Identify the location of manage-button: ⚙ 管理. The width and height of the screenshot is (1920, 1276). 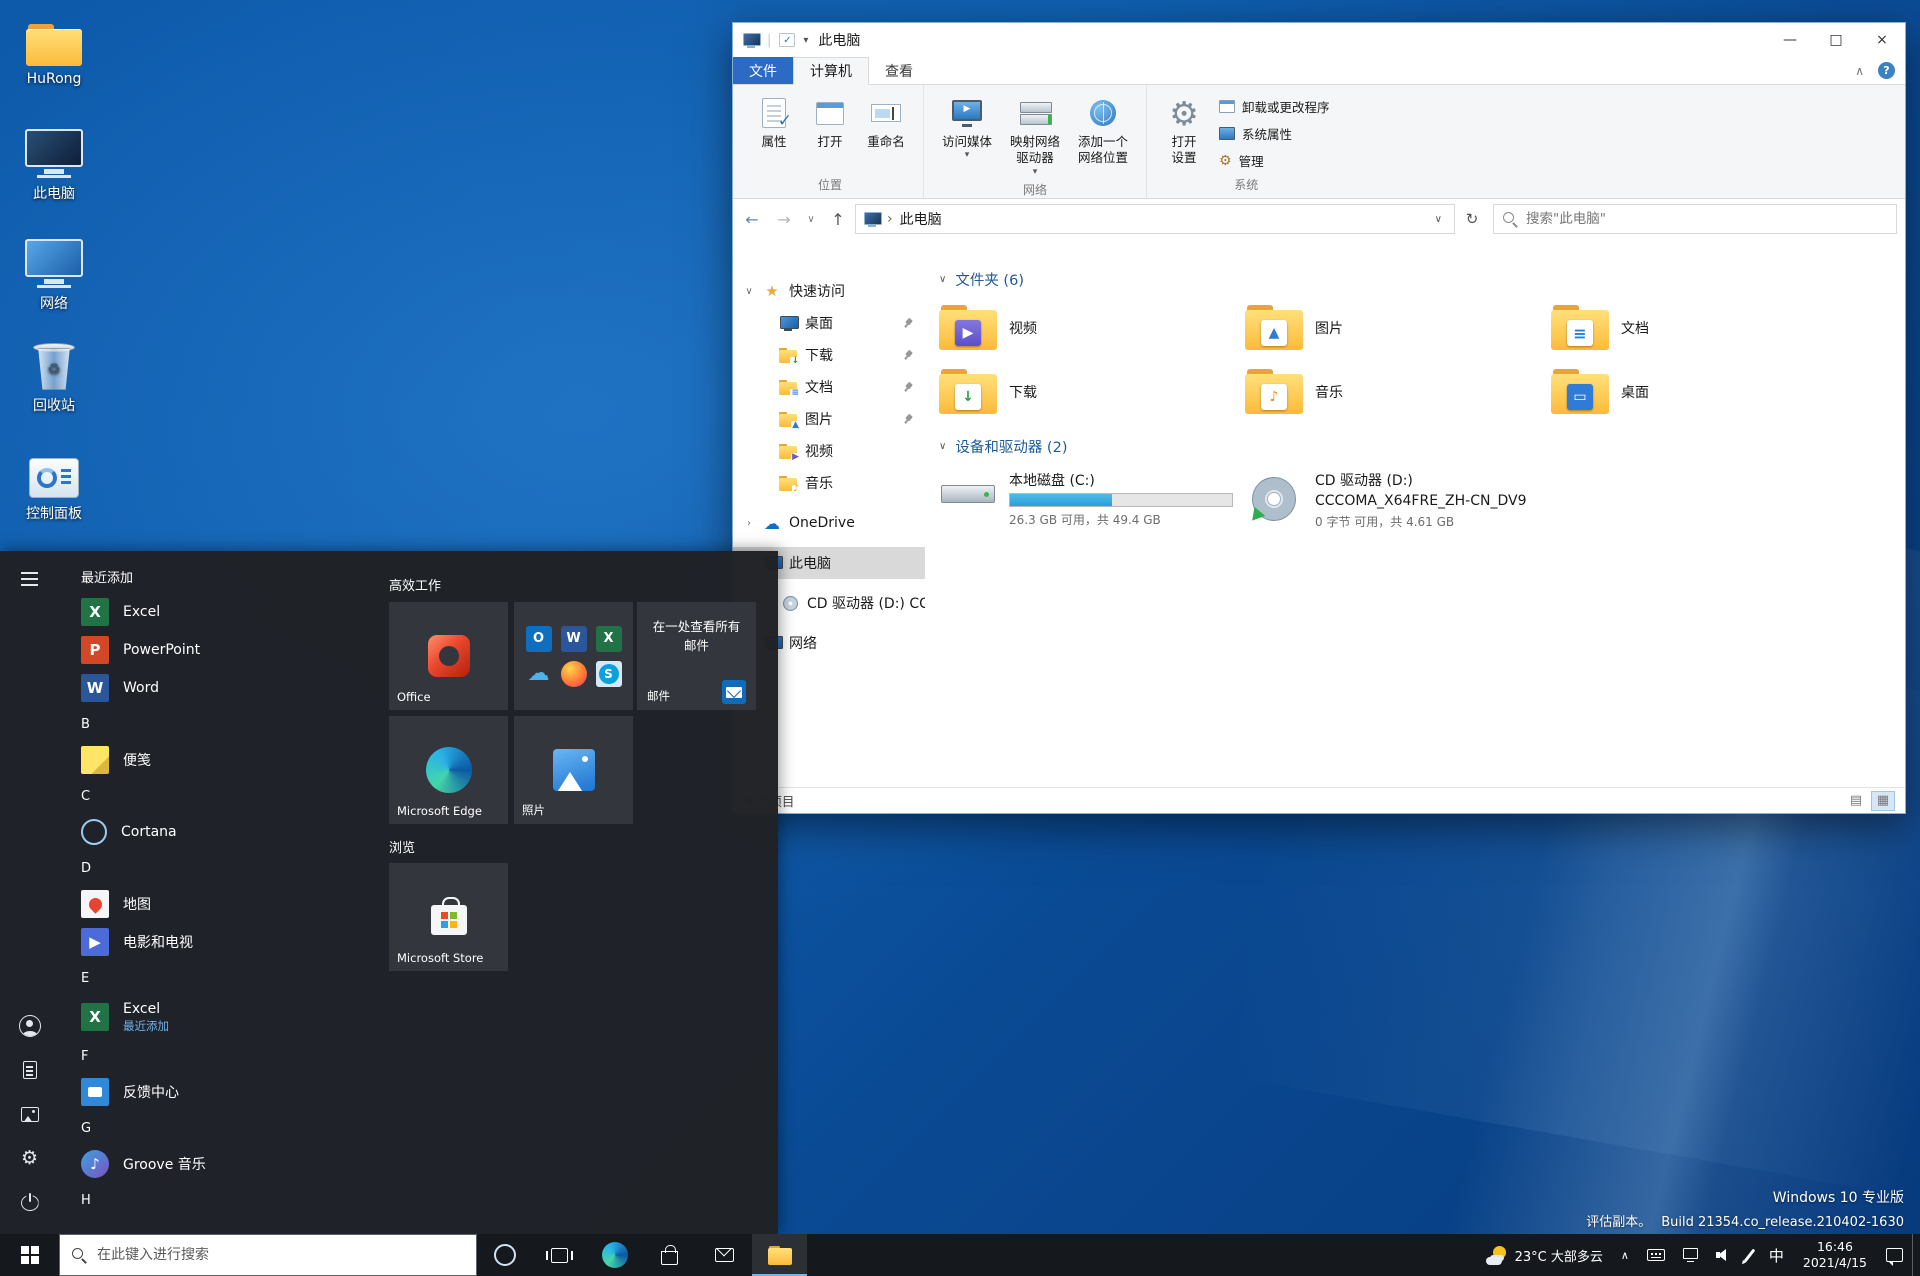
(1274, 160).